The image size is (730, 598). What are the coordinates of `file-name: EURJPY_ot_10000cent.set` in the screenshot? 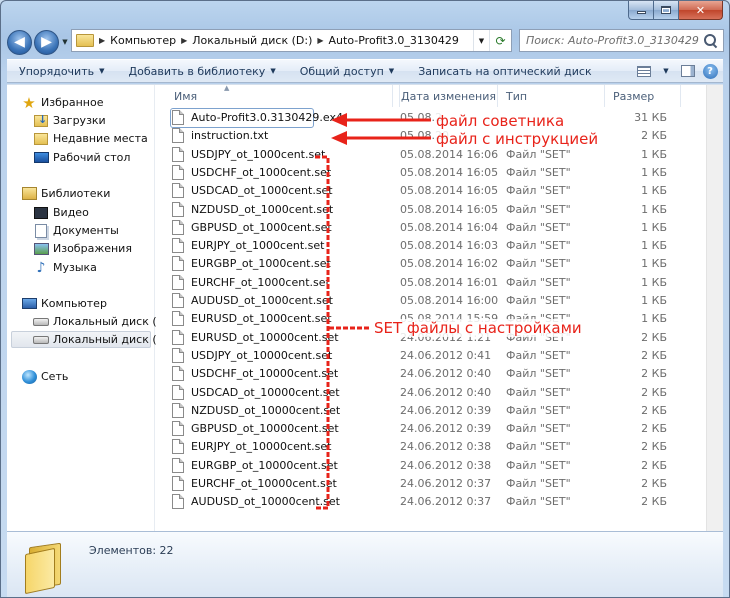 It's located at (261, 447).